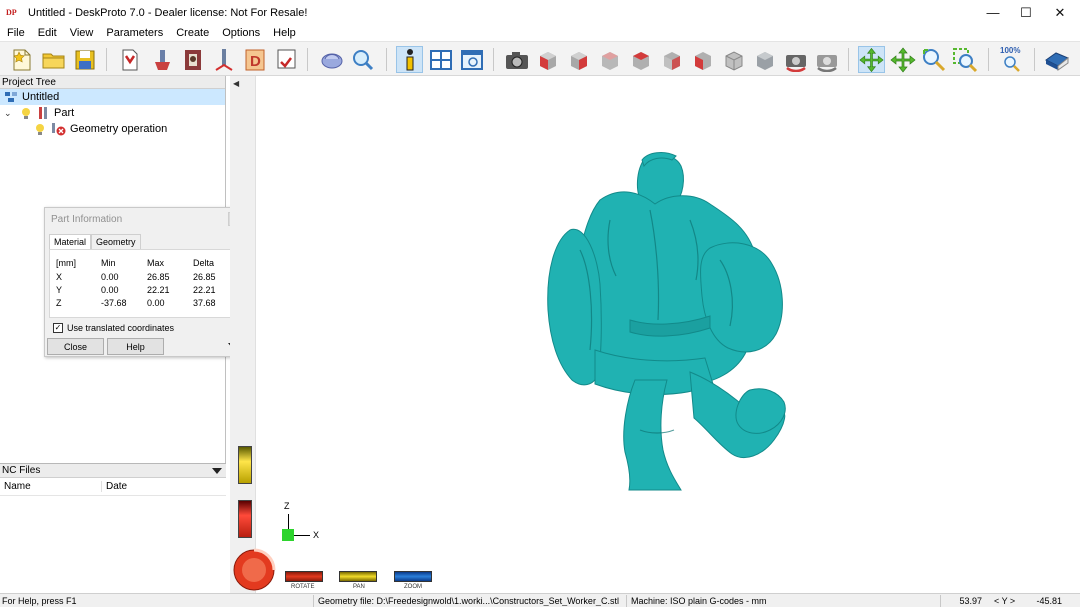  I want to click on pan-mode-button, so click(902, 59).